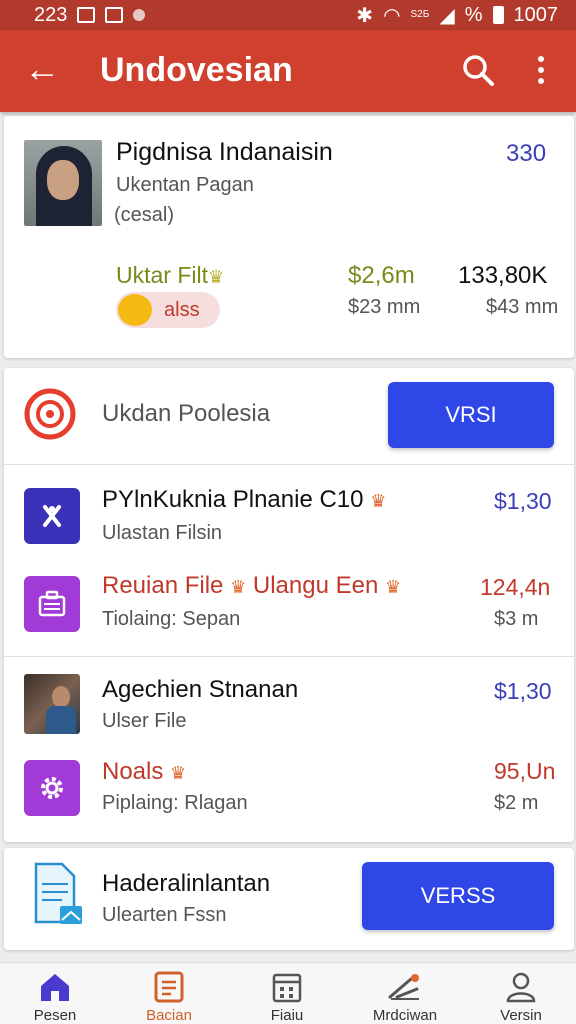  What do you see at coordinates (287, 987) in the screenshot?
I see `calendar-icon` at bounding box center [287, 987].